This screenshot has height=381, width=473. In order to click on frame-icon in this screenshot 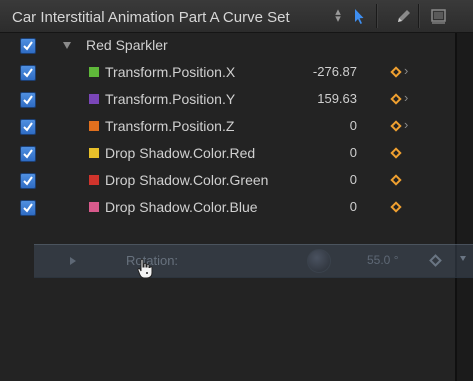, I will do `click(439, 16)`.